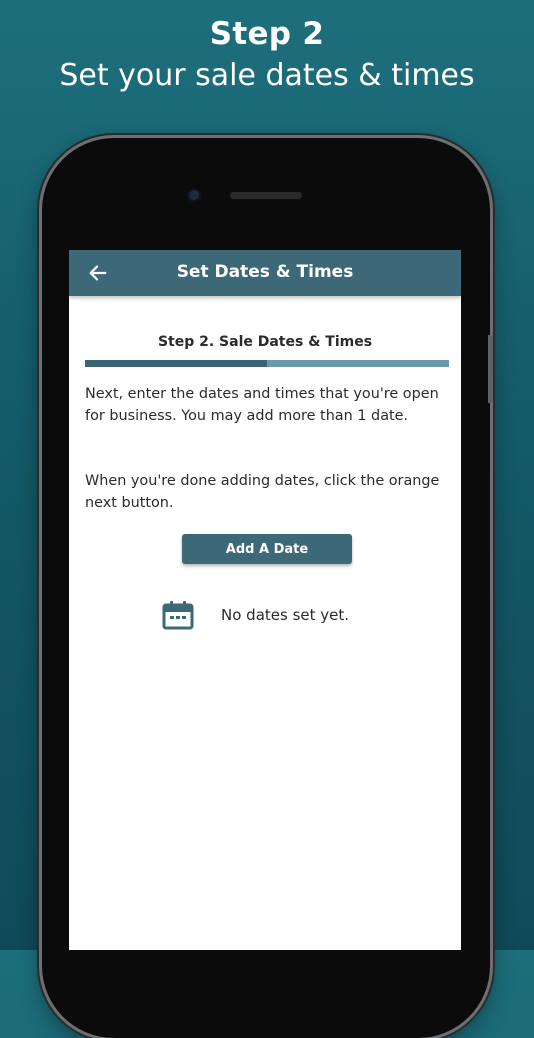  Describe the element at coordinates (285, 615) in the screenshot. I see `empty-state-text: No dates set yet.` at that location.